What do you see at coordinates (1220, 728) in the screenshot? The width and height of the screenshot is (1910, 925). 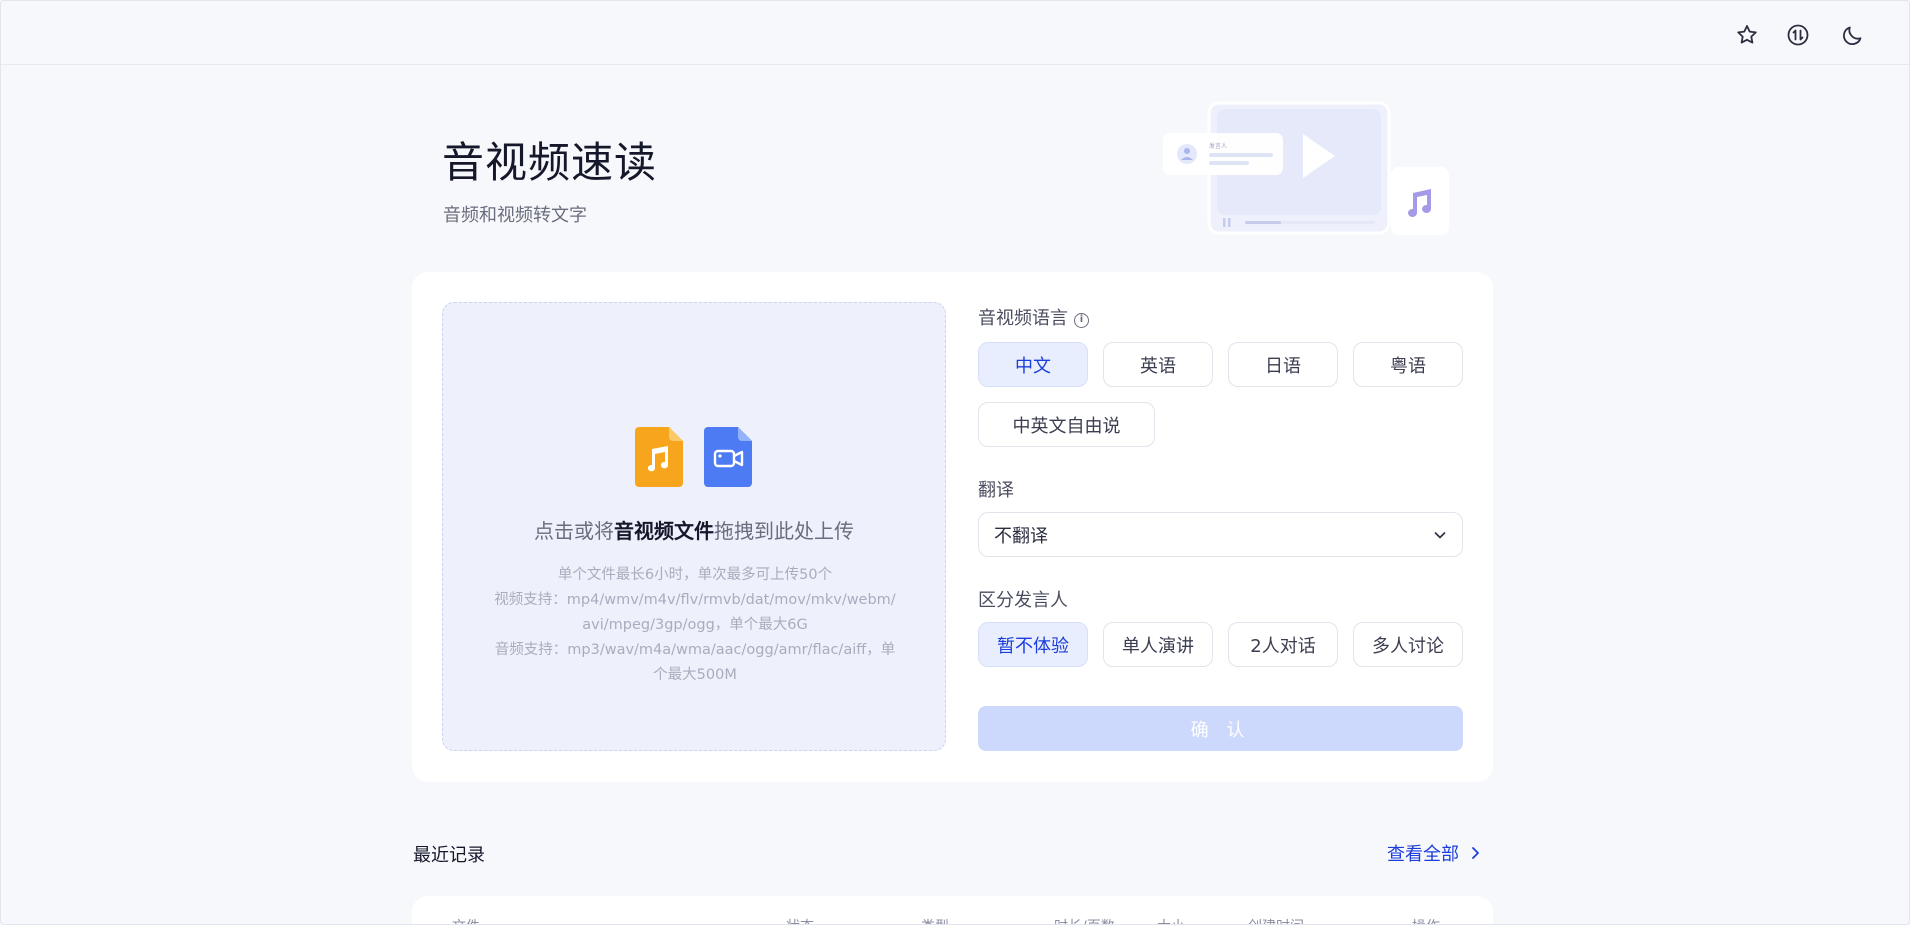 I see `confirm-button: 确 认` at bounding box center [1220, 728].